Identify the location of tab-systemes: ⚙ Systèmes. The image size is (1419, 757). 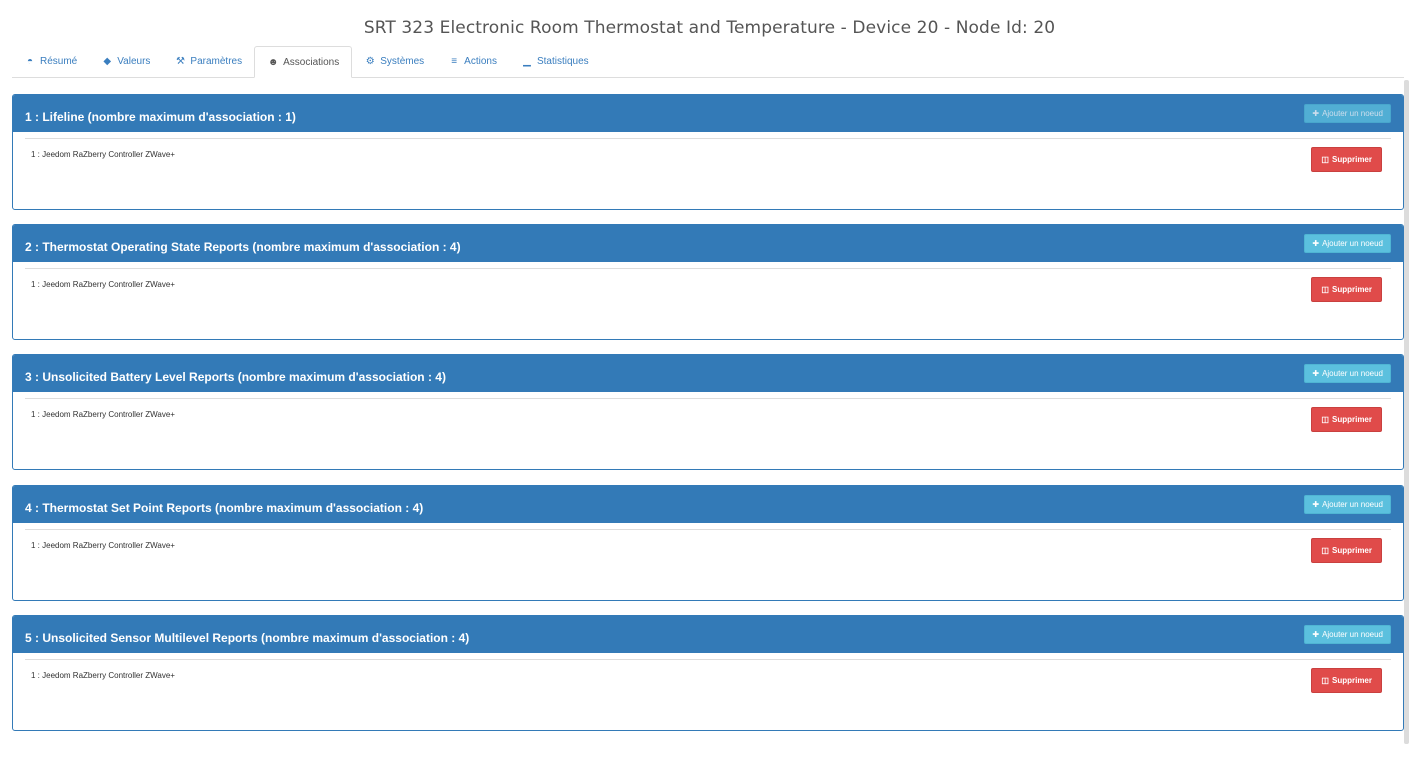
(394, 61).